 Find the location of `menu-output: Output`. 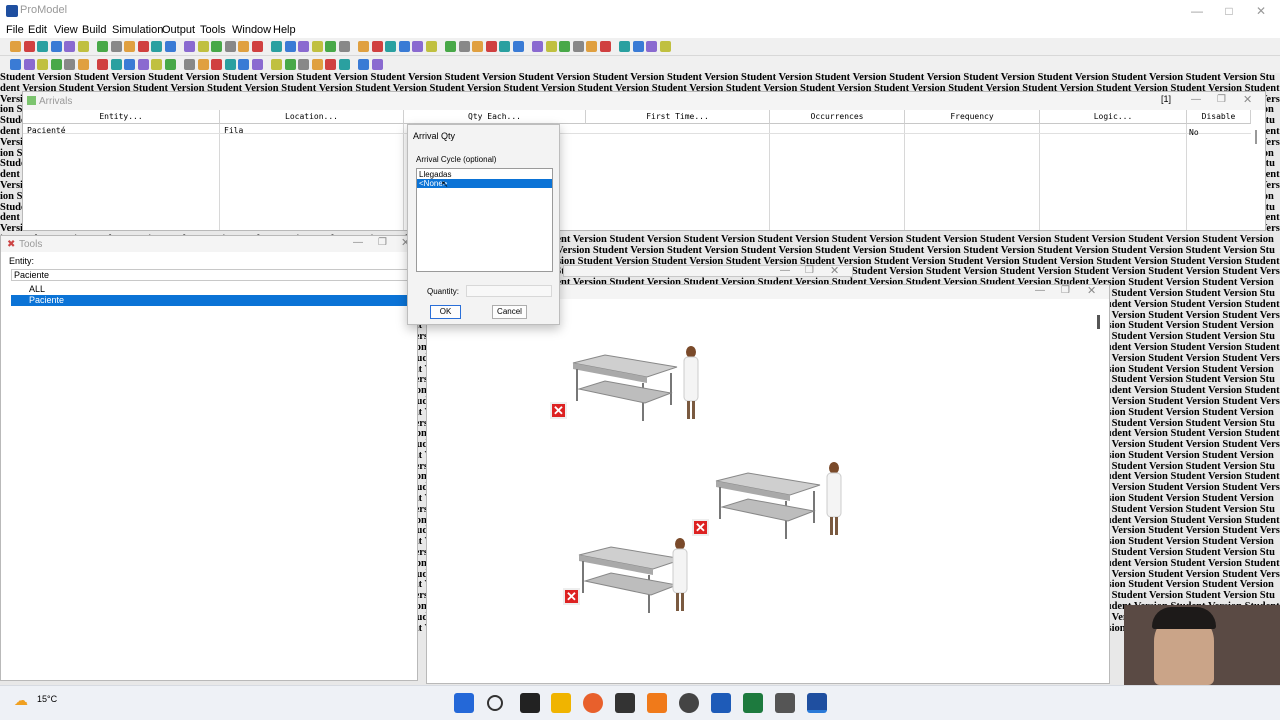

menu-output: Output is located at coordinates (178, 30).